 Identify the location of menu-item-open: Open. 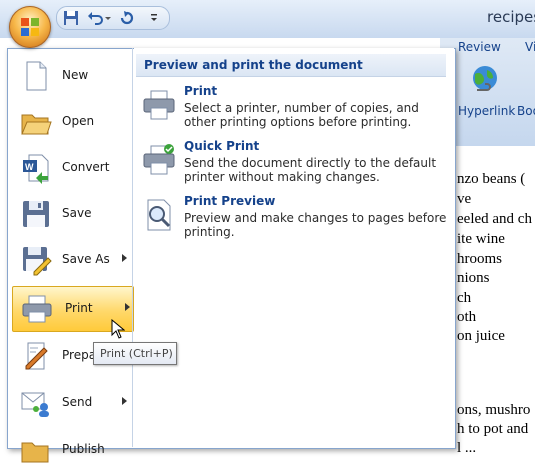
(71, 122).